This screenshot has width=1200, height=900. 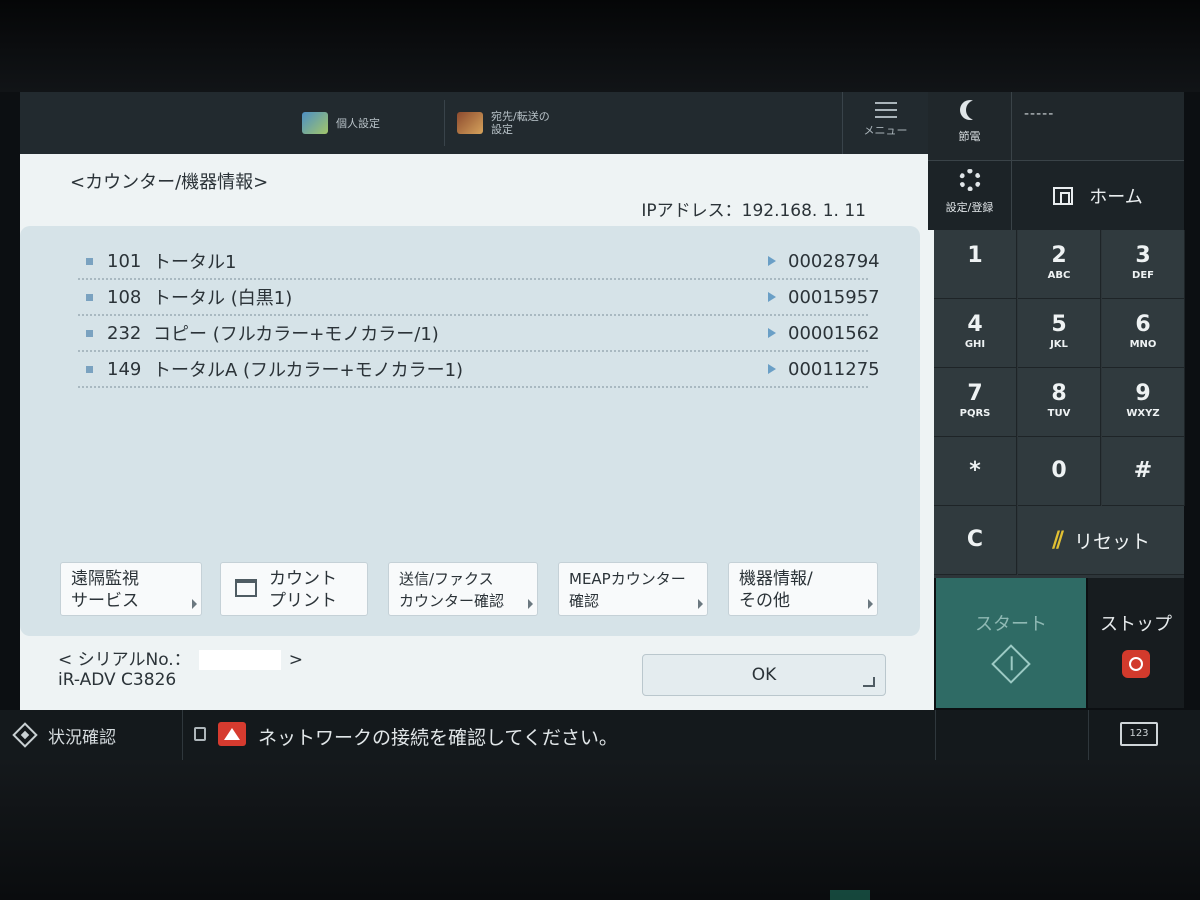 I want to click on status-diamond-icon, so click(x=25, y=735).